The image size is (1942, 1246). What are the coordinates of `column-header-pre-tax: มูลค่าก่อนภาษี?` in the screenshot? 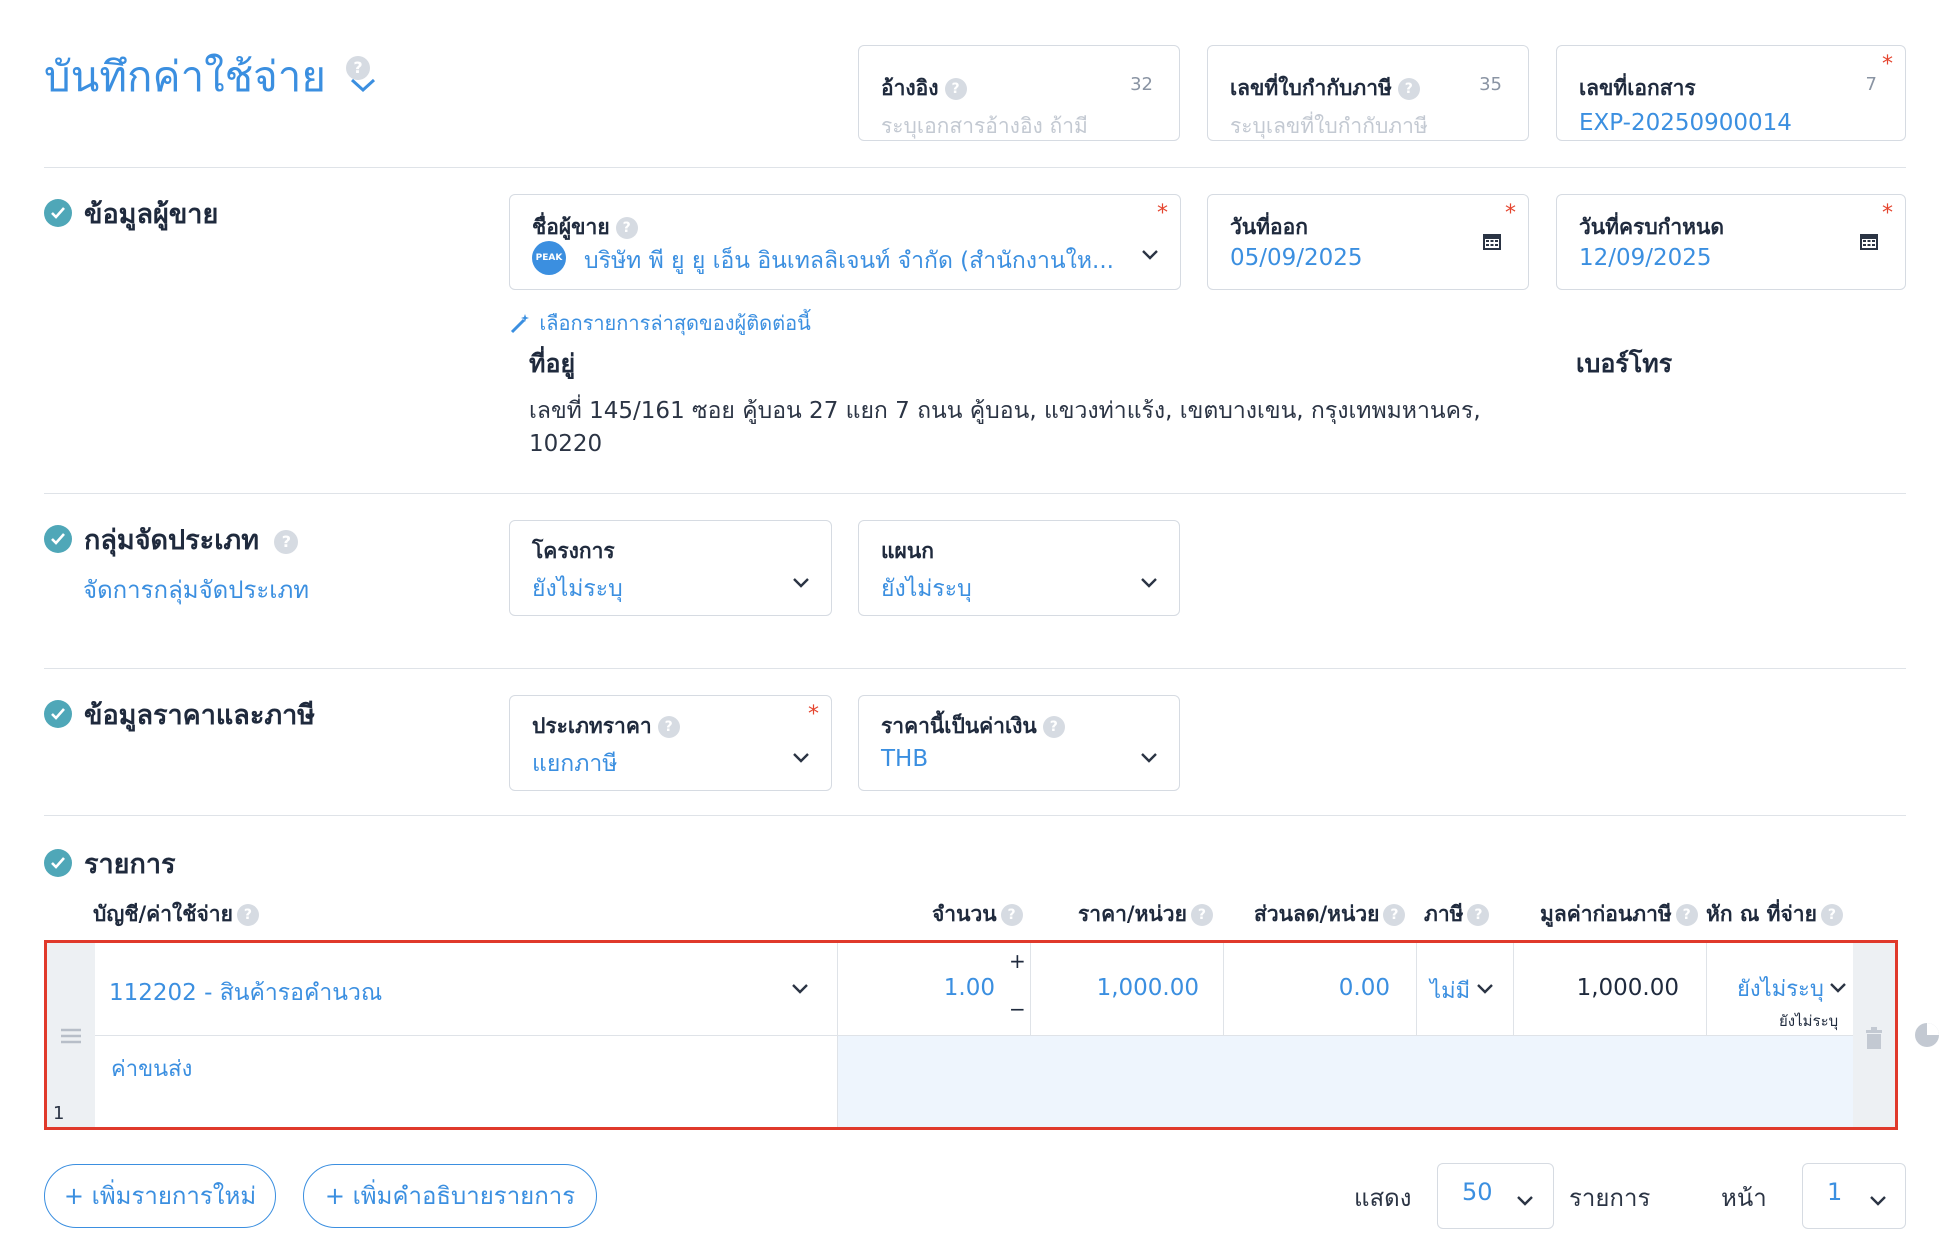 It's located at (1619, 914).